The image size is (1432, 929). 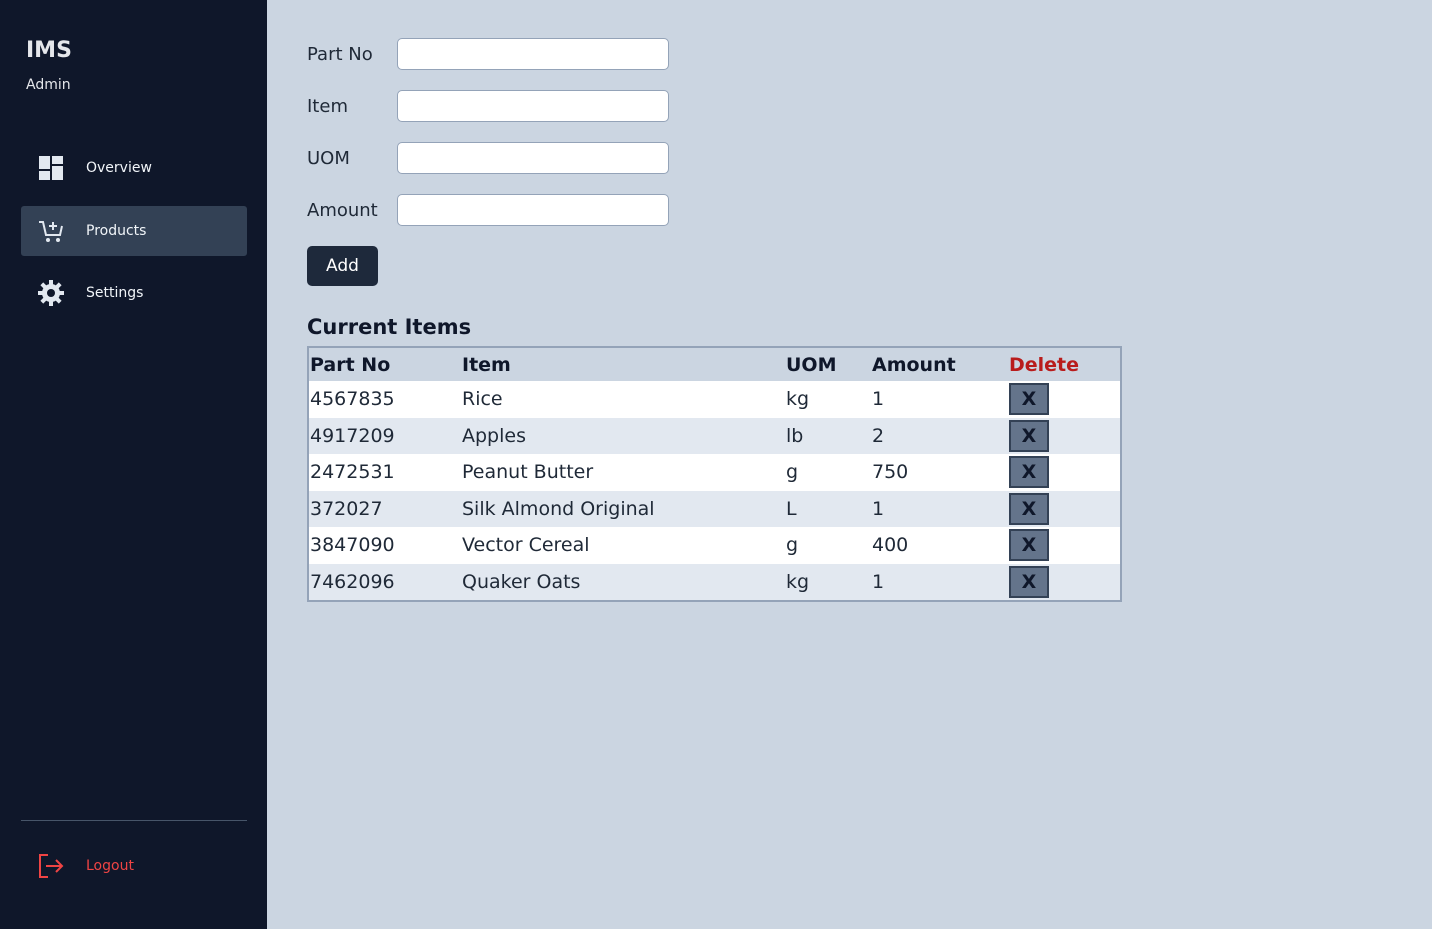 What do you see at coordinates (385, 545) in the screenshot?
I see `cell-part-no: 3847090` at bounding box center [385, 545].